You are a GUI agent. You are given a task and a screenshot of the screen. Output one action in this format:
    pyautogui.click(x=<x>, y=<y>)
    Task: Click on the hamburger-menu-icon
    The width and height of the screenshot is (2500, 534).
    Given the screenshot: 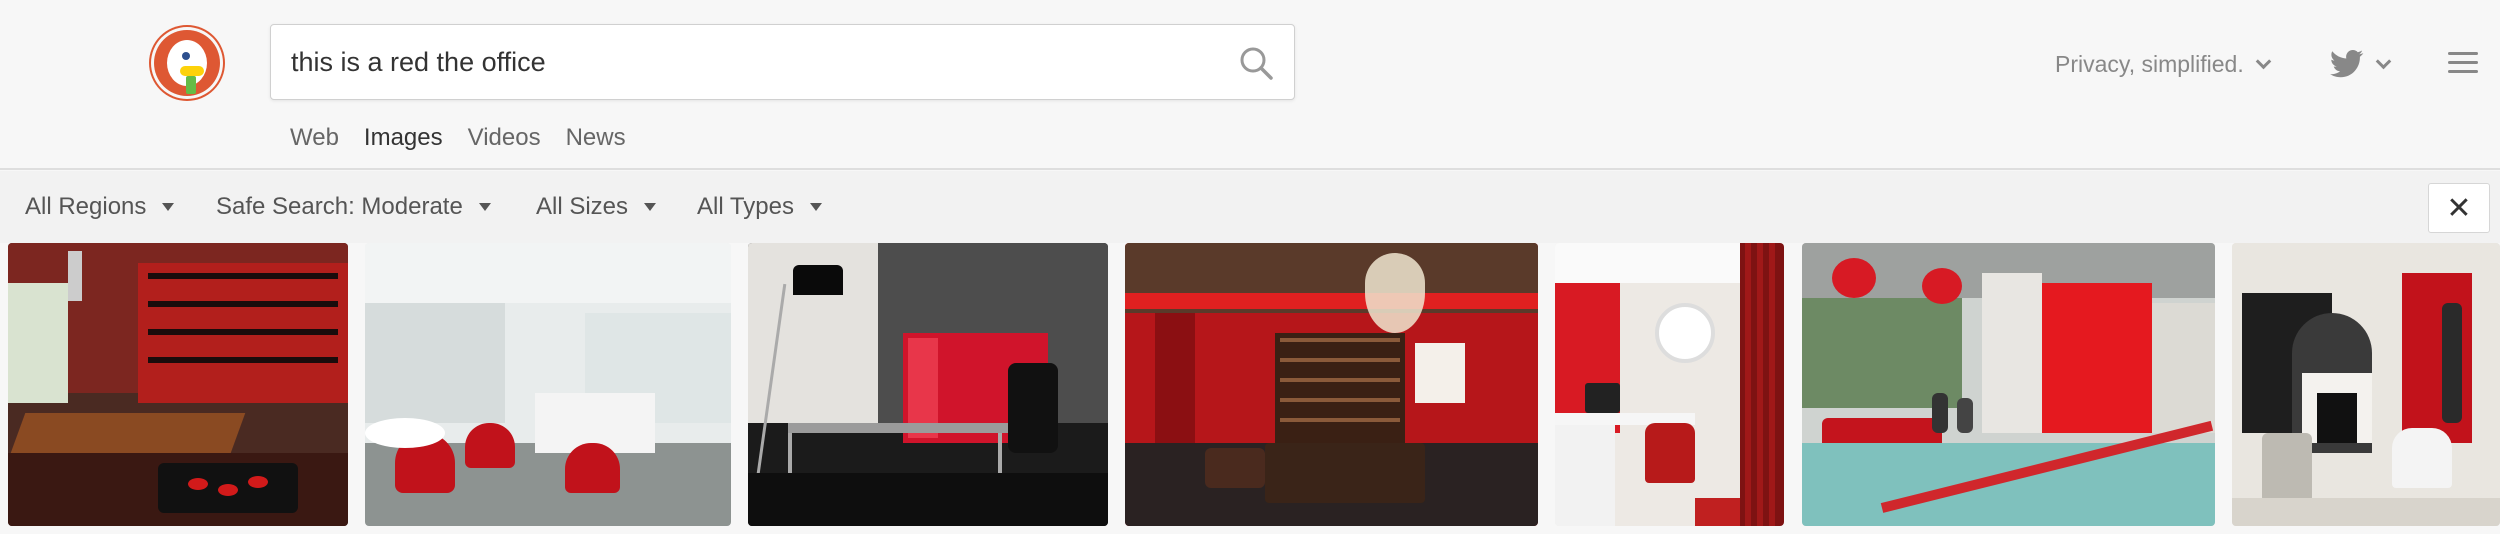 What is the action you would take?
    pyautogui.click(x=2463, y=63)
    